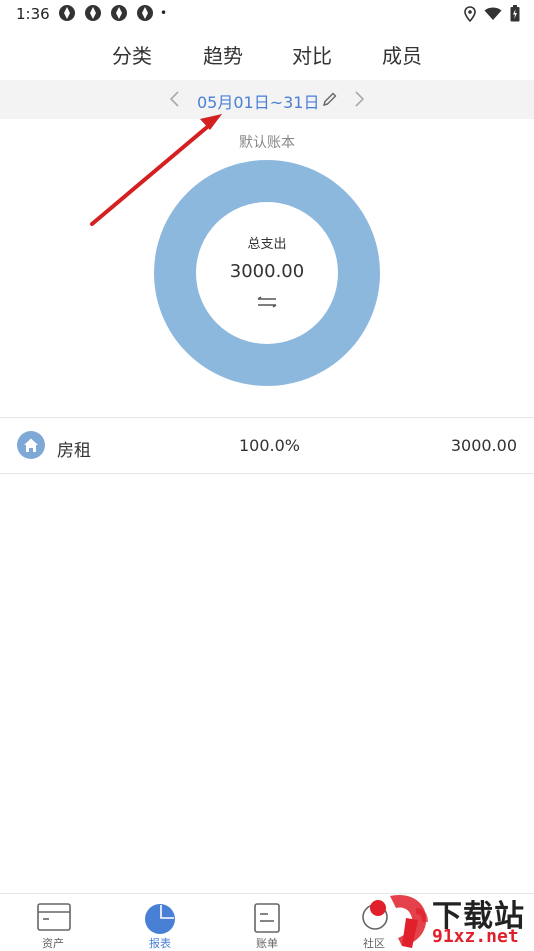 The width and height of the screenshot is (534, 951). What do you see at coordinates (132, 54) in the screenshot?
I see `tab-category: 分类` at bounding box center [132, 54].